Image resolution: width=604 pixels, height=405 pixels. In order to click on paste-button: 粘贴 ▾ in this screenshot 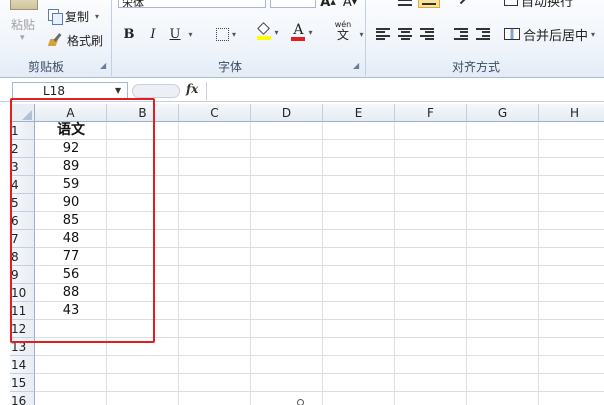, I will do `click(24, 24)`.